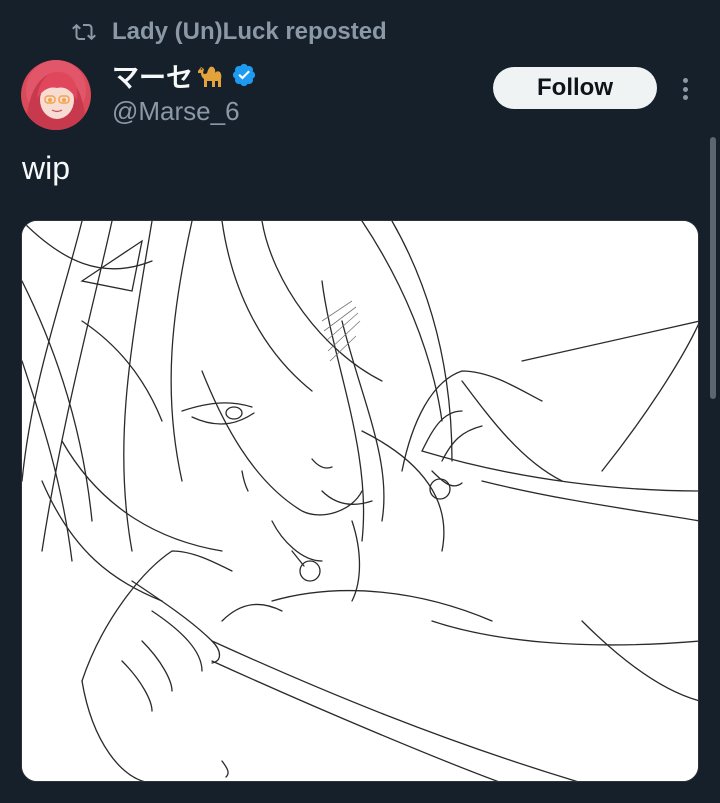 The width and height of the screenshot is (720, 803). What do you see at coordinates (685, 89) in the screenshot?
I see `more-options-icon` at bounding box center [685, 89].